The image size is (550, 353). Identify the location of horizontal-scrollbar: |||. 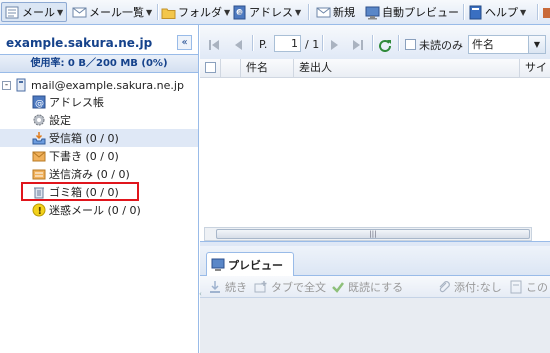
(368, 234).